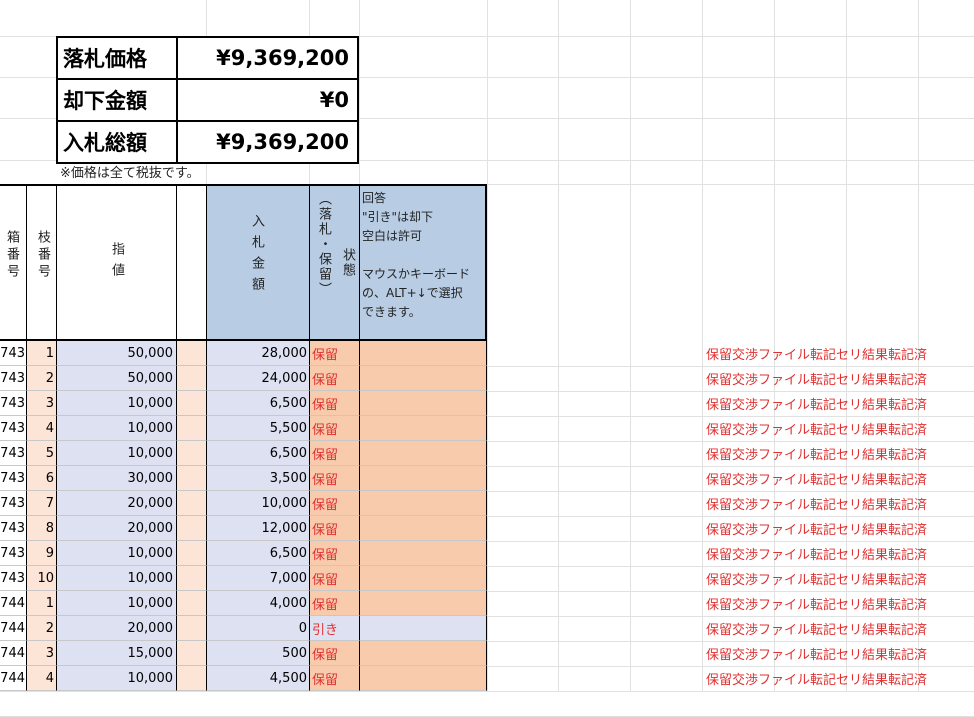  I want to click on header-box-number: 箱番号, so click(13, 262).